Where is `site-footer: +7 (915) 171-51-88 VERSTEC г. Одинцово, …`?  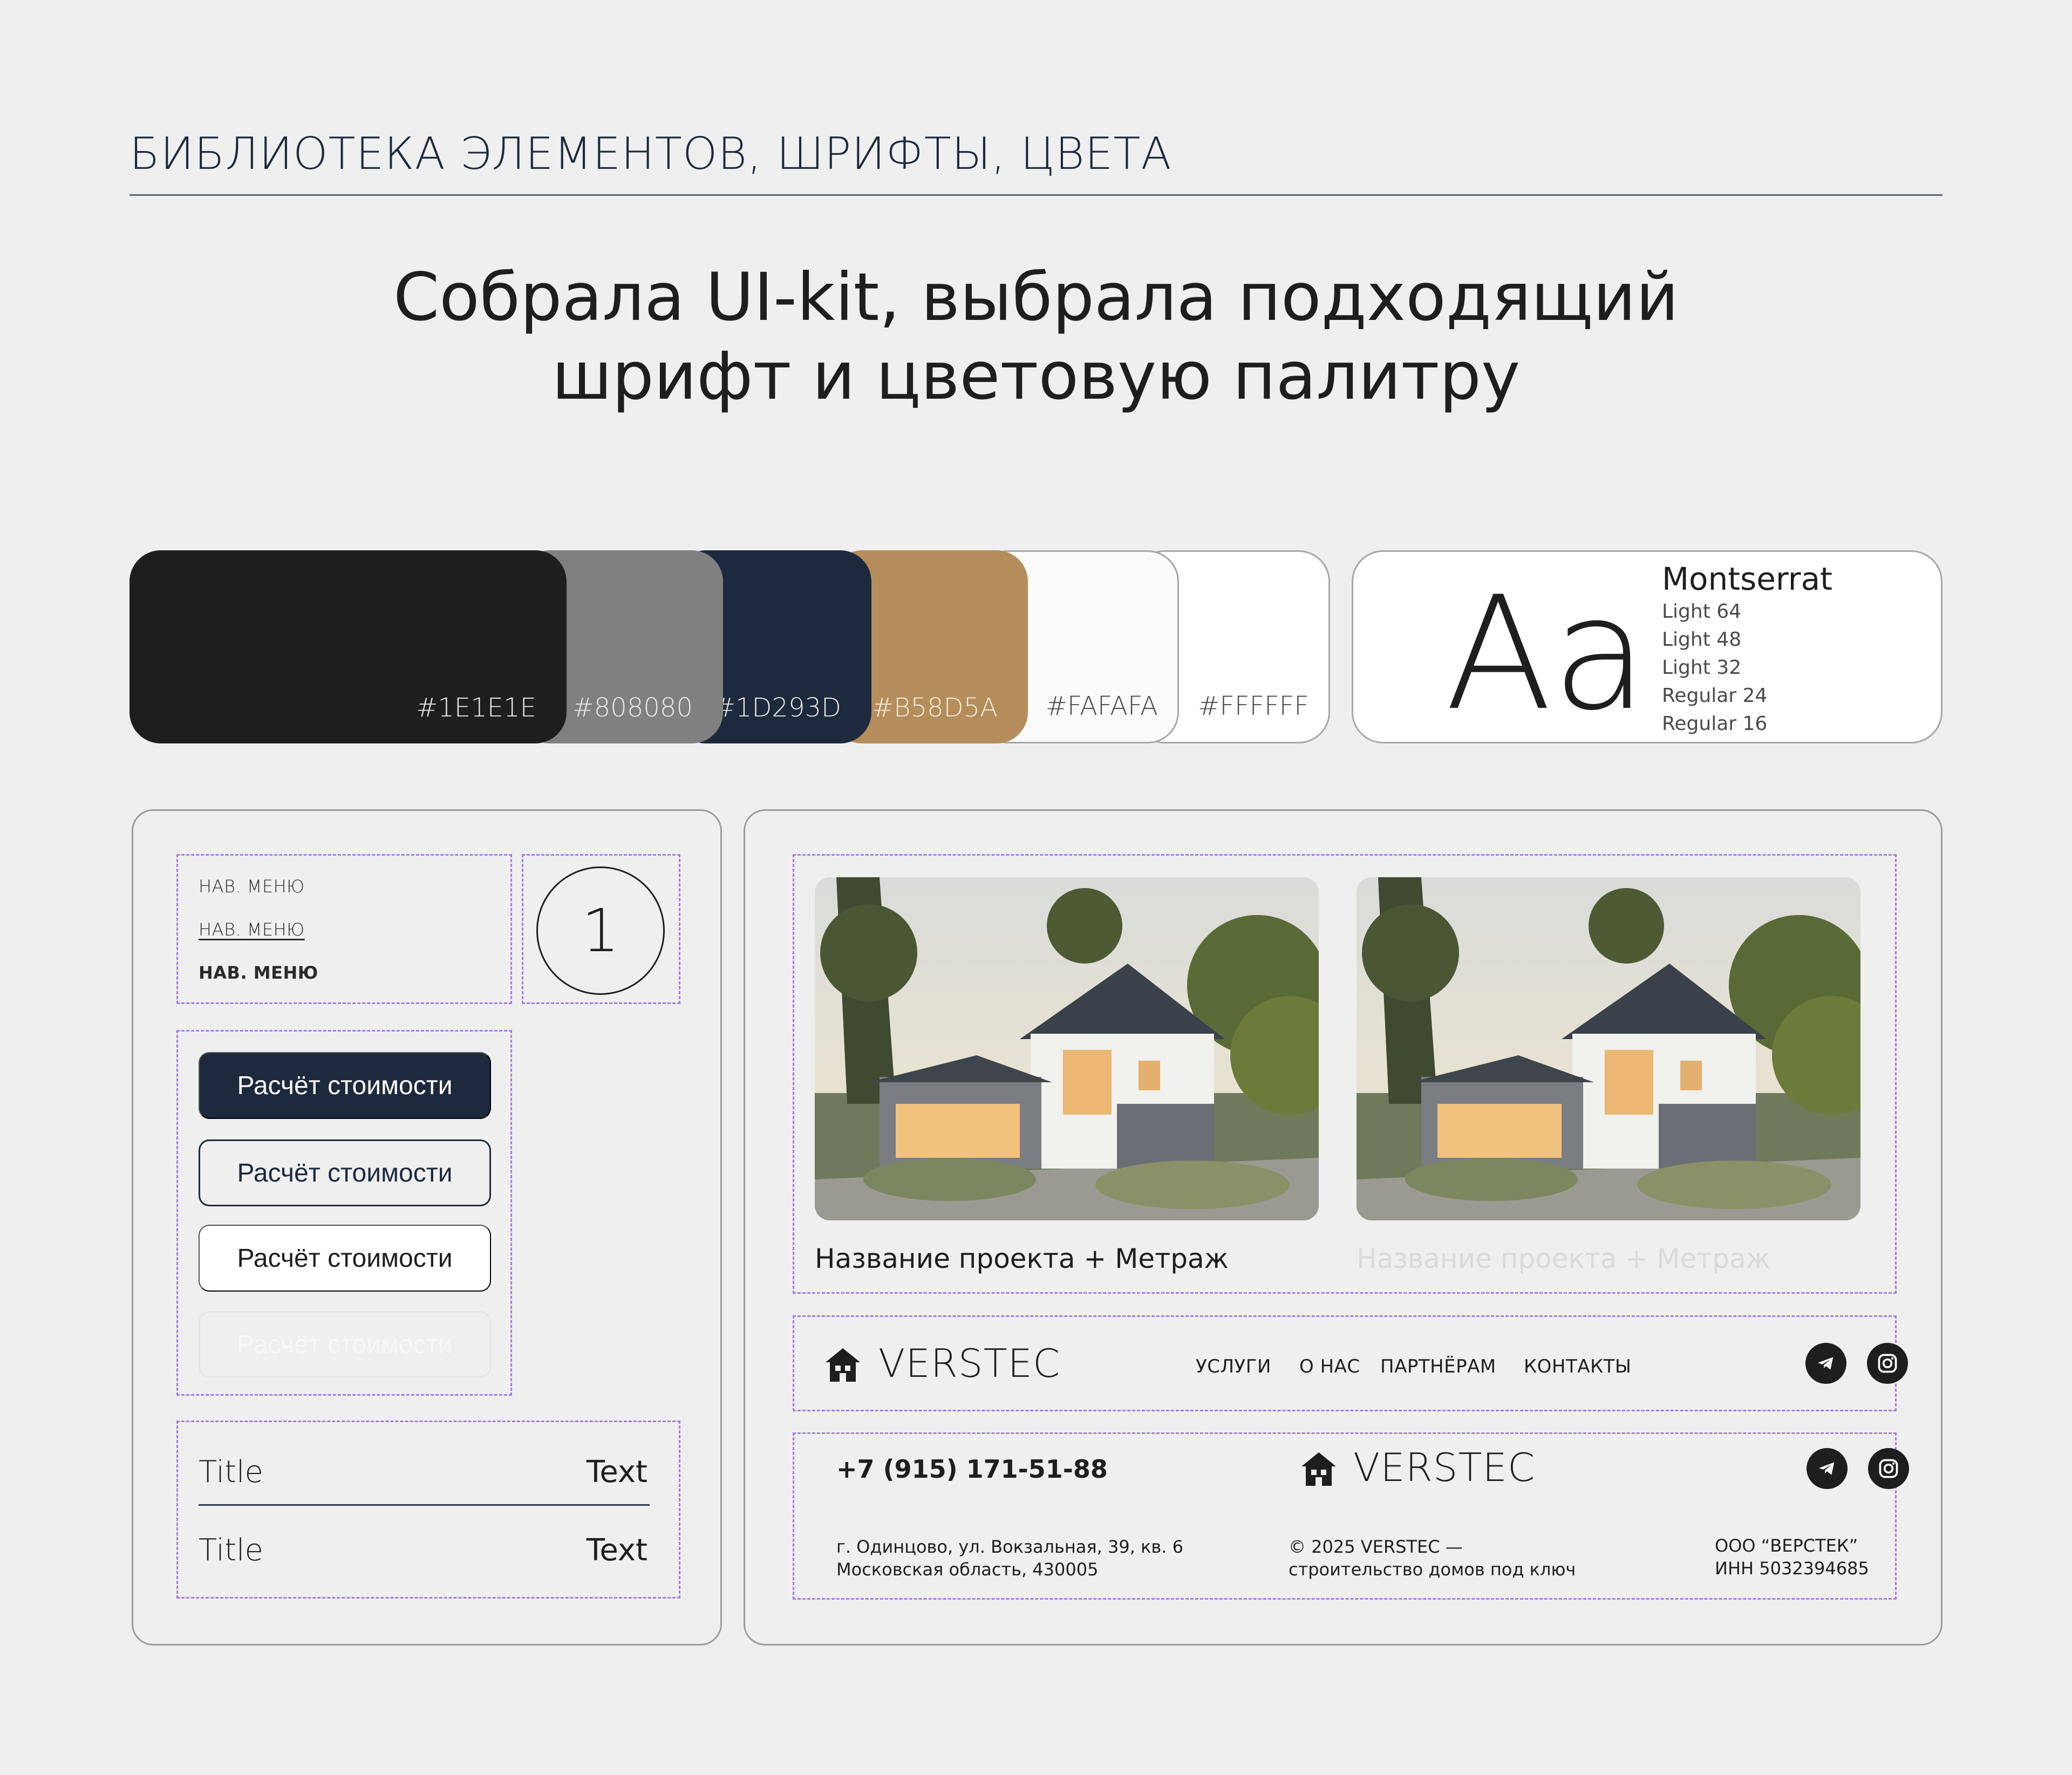 site-footer: +7 (915) 171-51-88 VERSTEC г. Одинцово, … is located at coordinates (1351, 1516).